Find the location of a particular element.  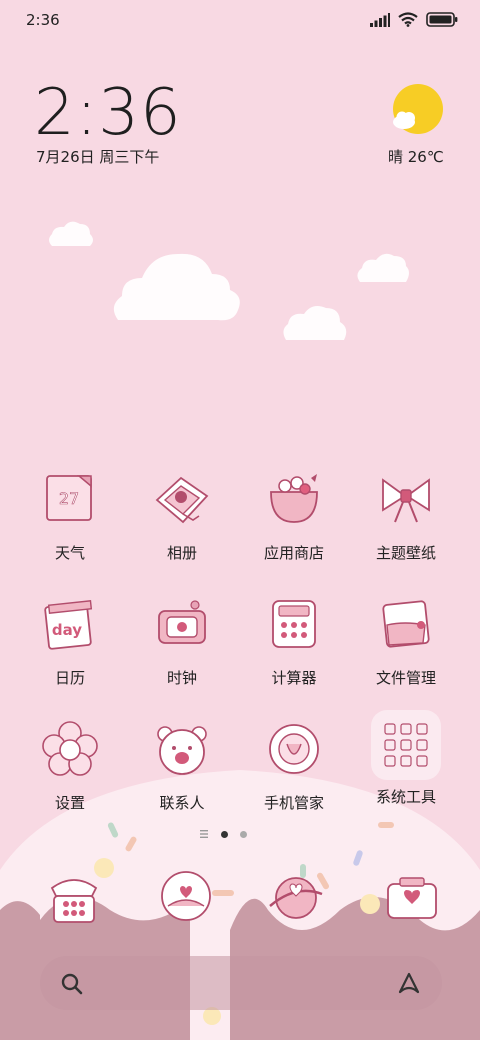

app-label: 设置 is located at coordinates (69, 803).